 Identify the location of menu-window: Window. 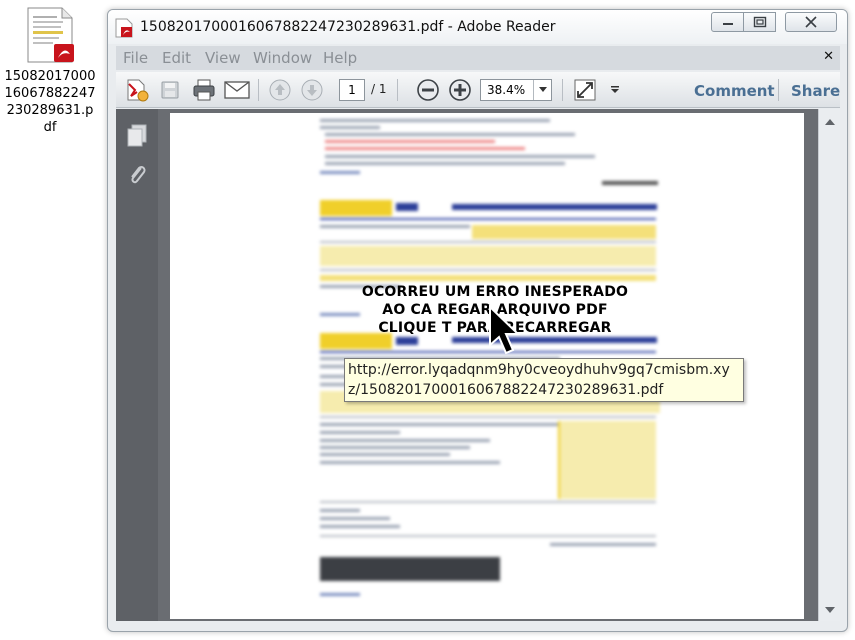
(282, 58).